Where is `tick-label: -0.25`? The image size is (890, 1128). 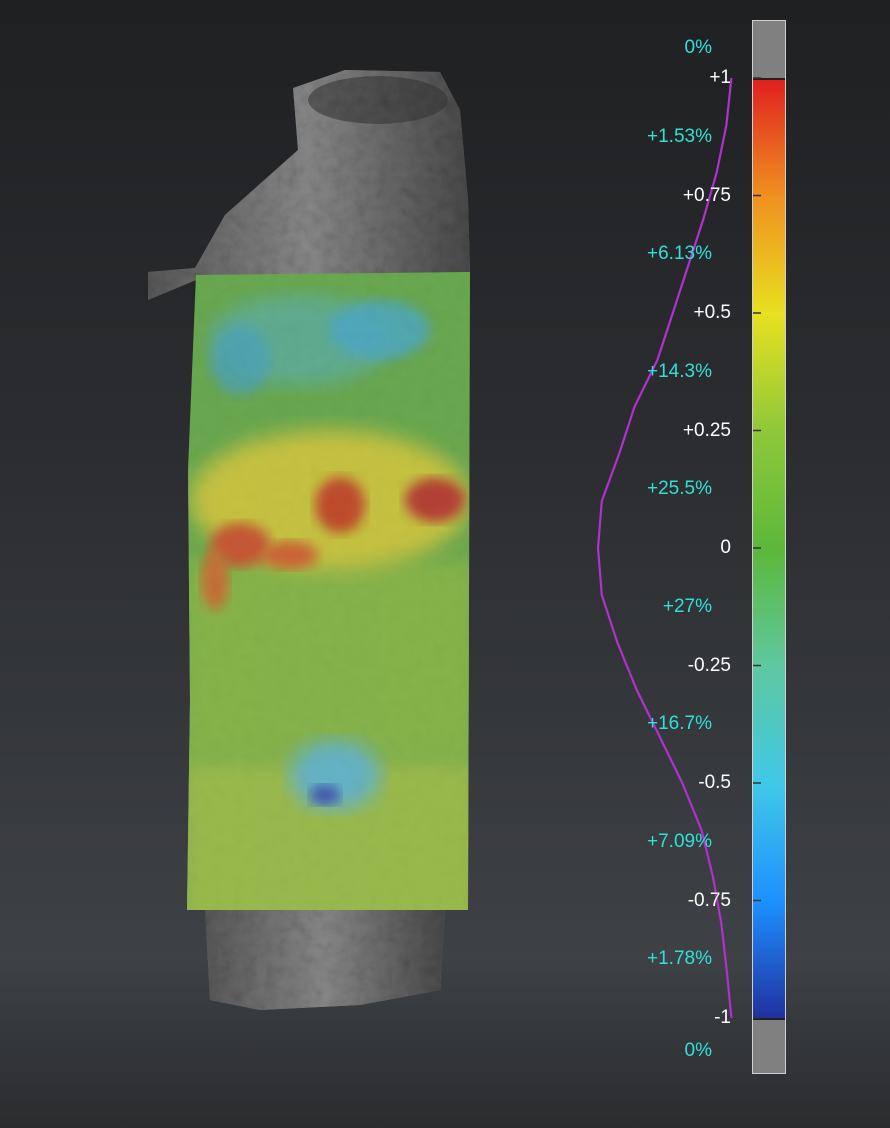 tick-label: -0.25 is located at coordinates (709, 665).